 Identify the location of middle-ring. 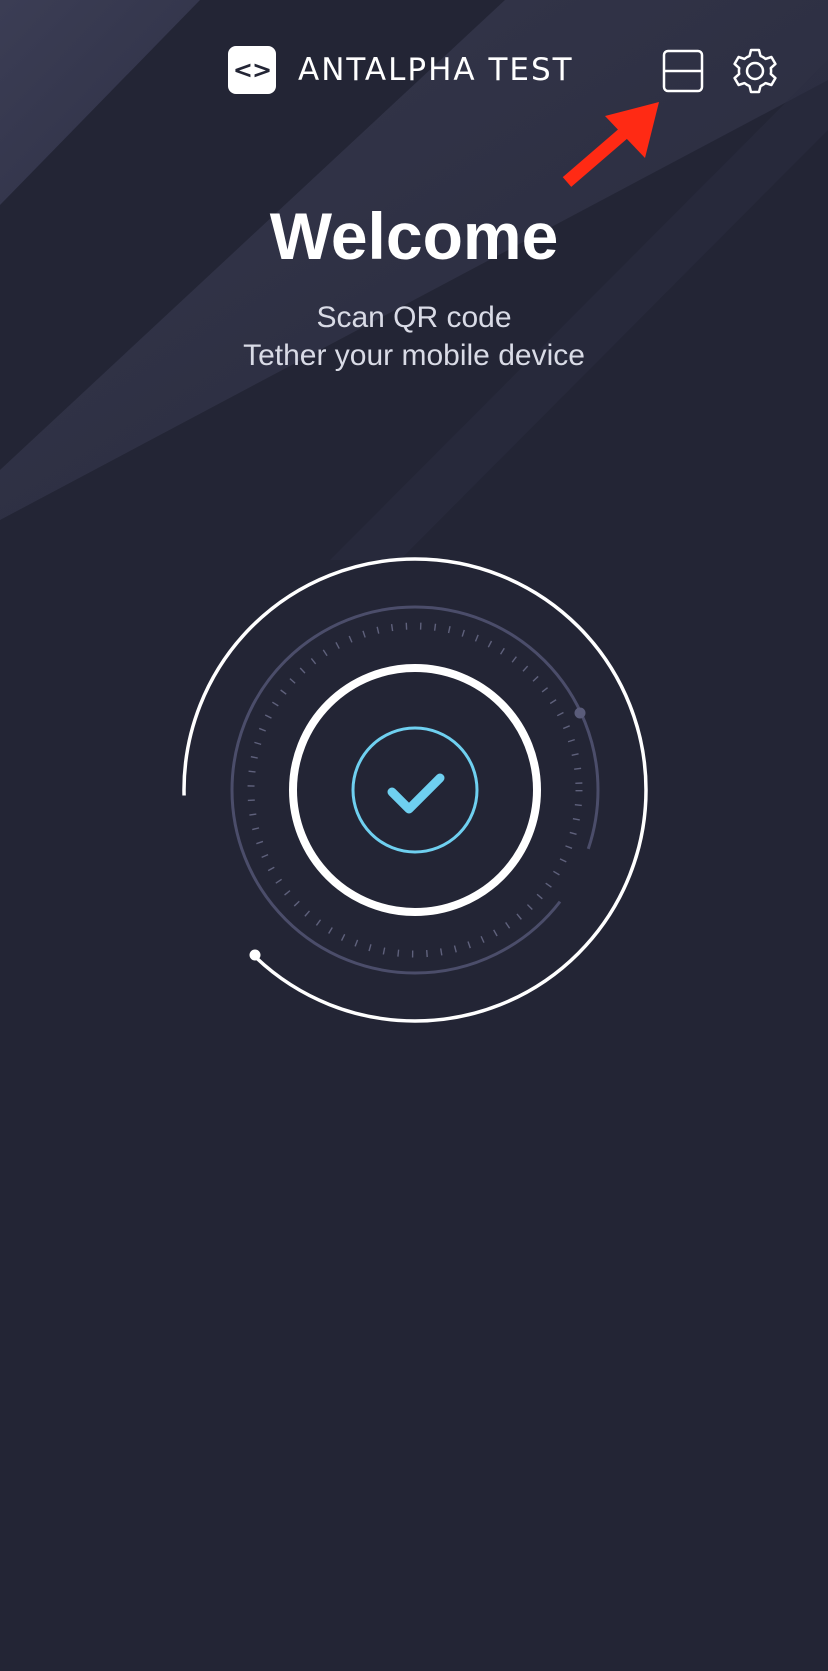
(415, 790).